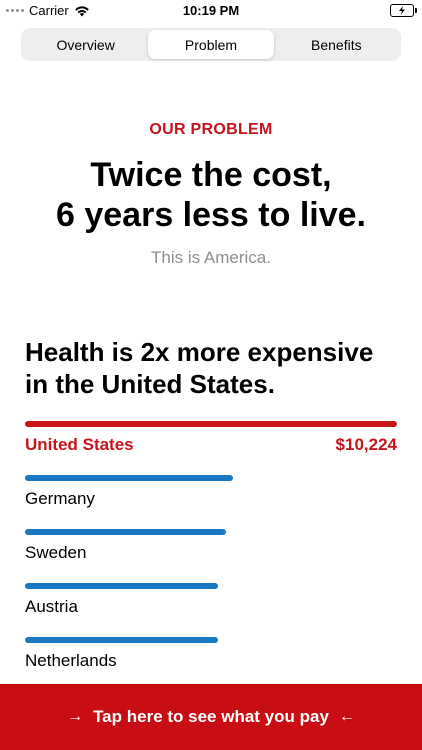  What do you see at coordinates (211, 129) in the screenshot?
I see `section-eyebrow: OUR PROBLEM` at bounding box center [211, 129].